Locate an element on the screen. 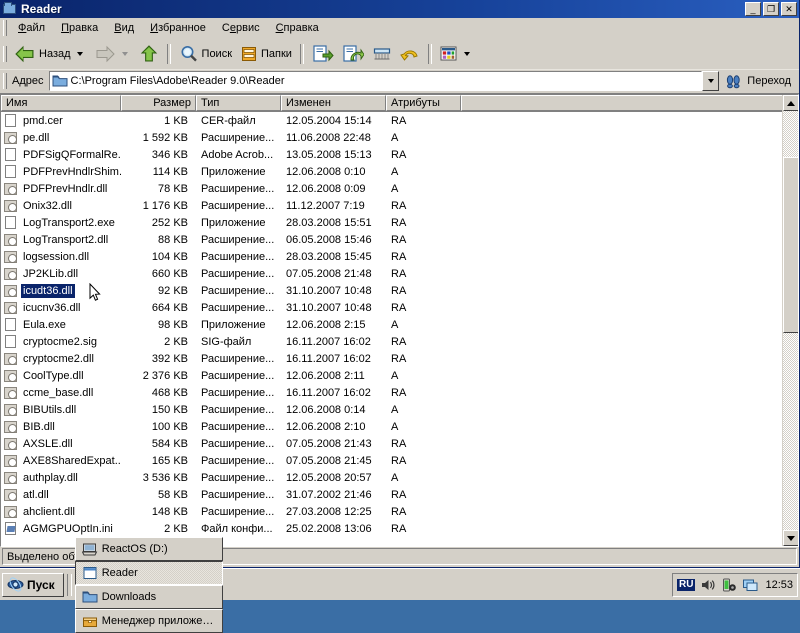  folder-icon is located at coordinates (10, 9).